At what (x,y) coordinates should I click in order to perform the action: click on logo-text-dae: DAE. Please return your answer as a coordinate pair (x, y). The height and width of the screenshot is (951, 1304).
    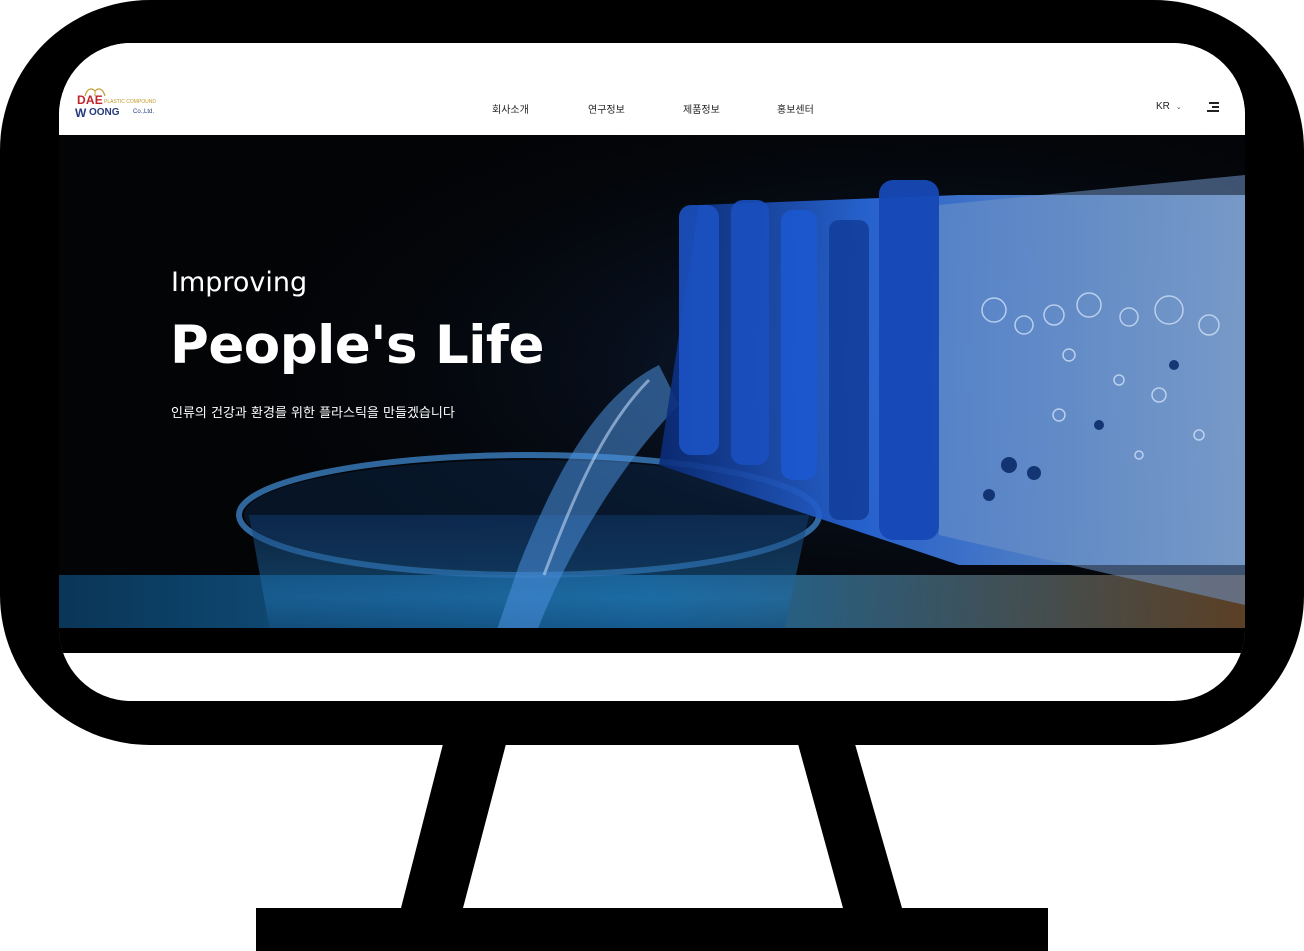
    Looking at the image, I should click on (90, 100).